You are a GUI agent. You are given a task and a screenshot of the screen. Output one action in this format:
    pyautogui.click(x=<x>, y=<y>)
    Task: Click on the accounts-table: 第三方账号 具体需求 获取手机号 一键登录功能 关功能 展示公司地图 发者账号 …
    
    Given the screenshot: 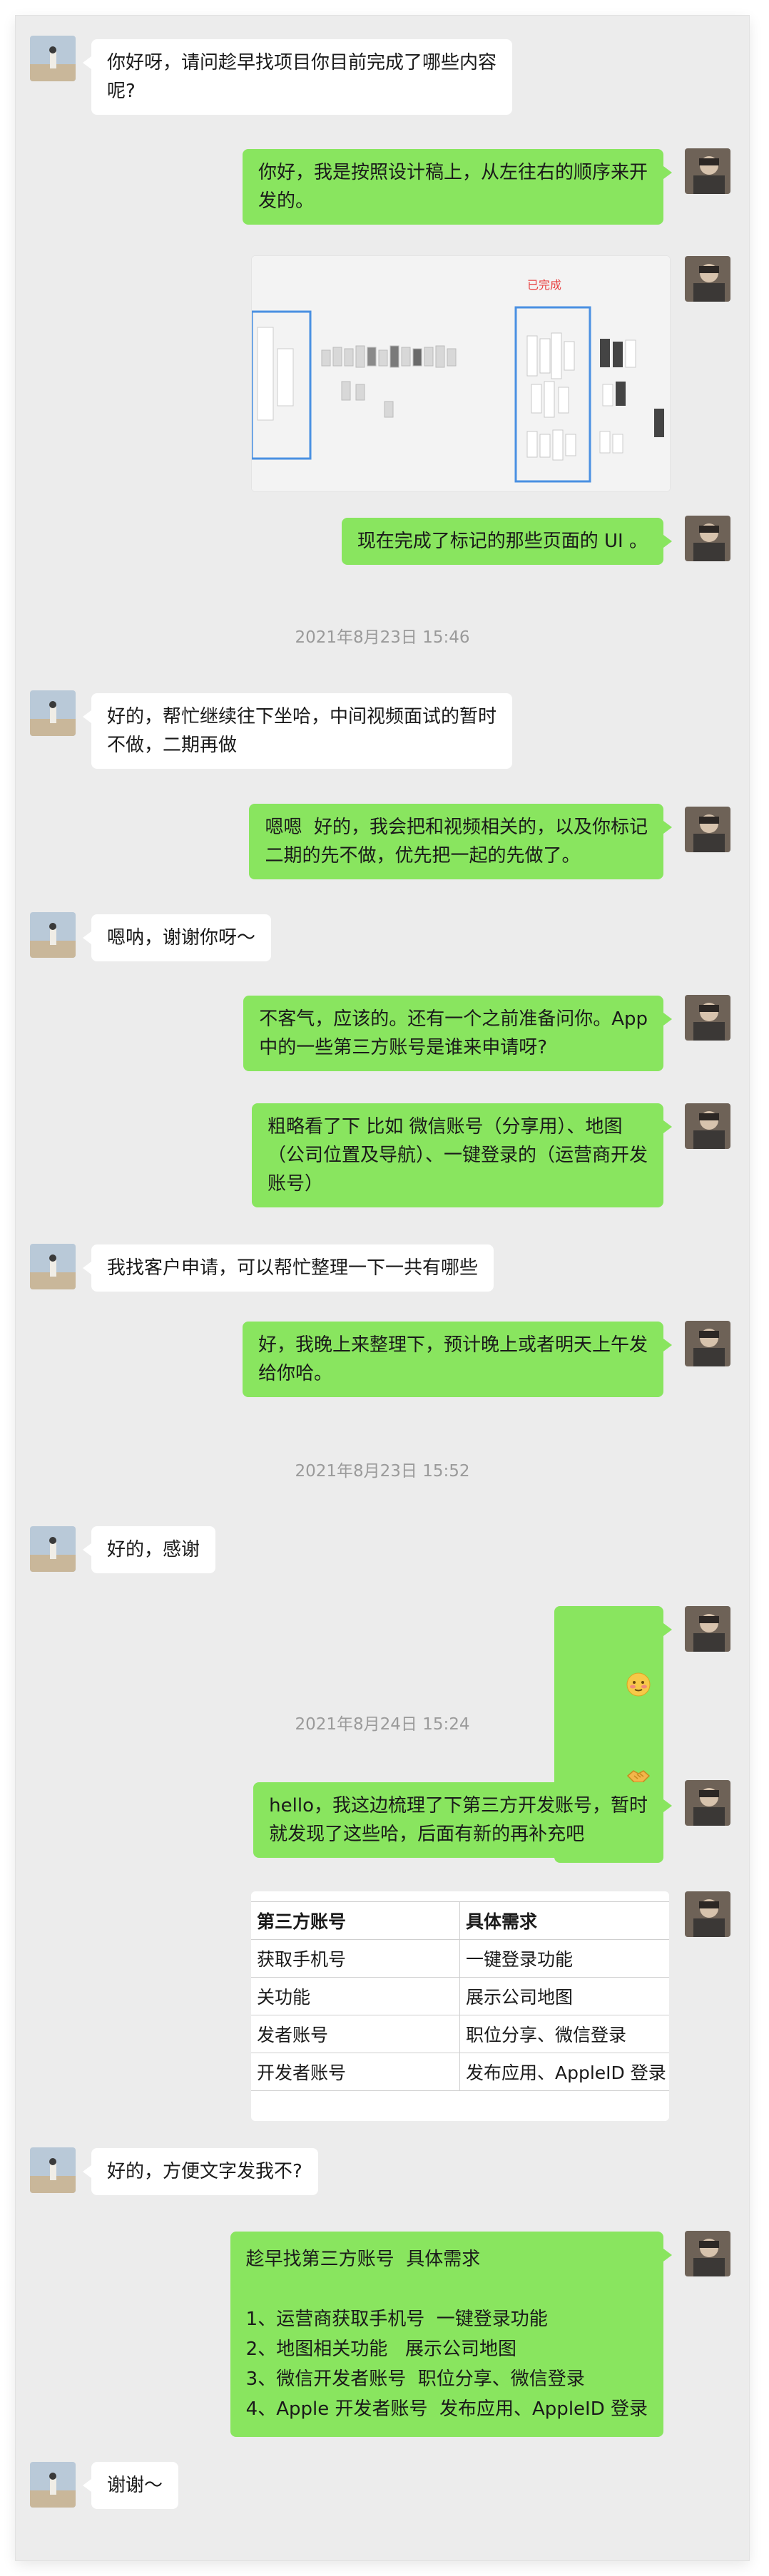 What is the action you would take?
    pyautogui.click(x=460, y=1996)
    